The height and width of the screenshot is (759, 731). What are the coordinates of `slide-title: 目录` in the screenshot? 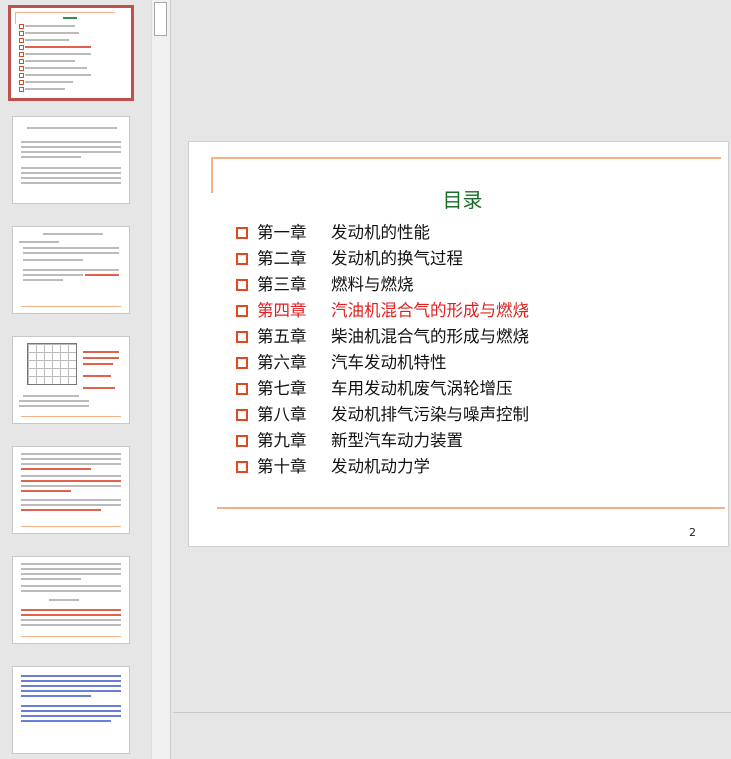 It's located at (462, 200).